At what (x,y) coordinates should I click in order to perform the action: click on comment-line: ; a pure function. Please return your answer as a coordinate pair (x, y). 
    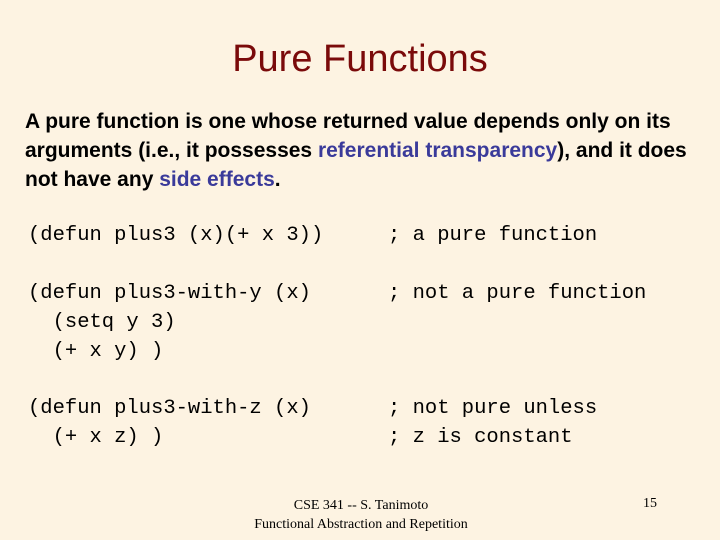
    Looking at the image, I should click on (493, 235).